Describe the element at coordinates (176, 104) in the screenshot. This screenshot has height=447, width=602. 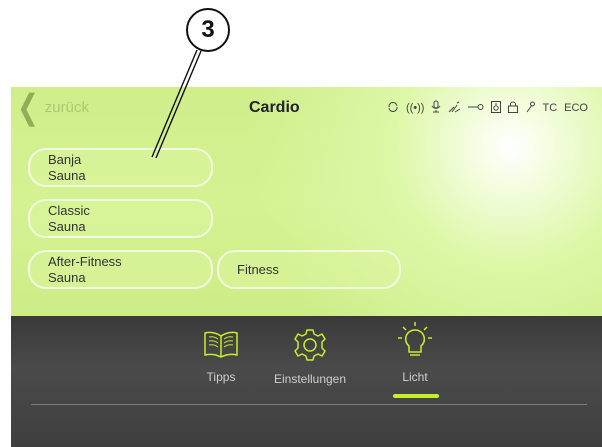
I see `callout-leader-line` at that location.